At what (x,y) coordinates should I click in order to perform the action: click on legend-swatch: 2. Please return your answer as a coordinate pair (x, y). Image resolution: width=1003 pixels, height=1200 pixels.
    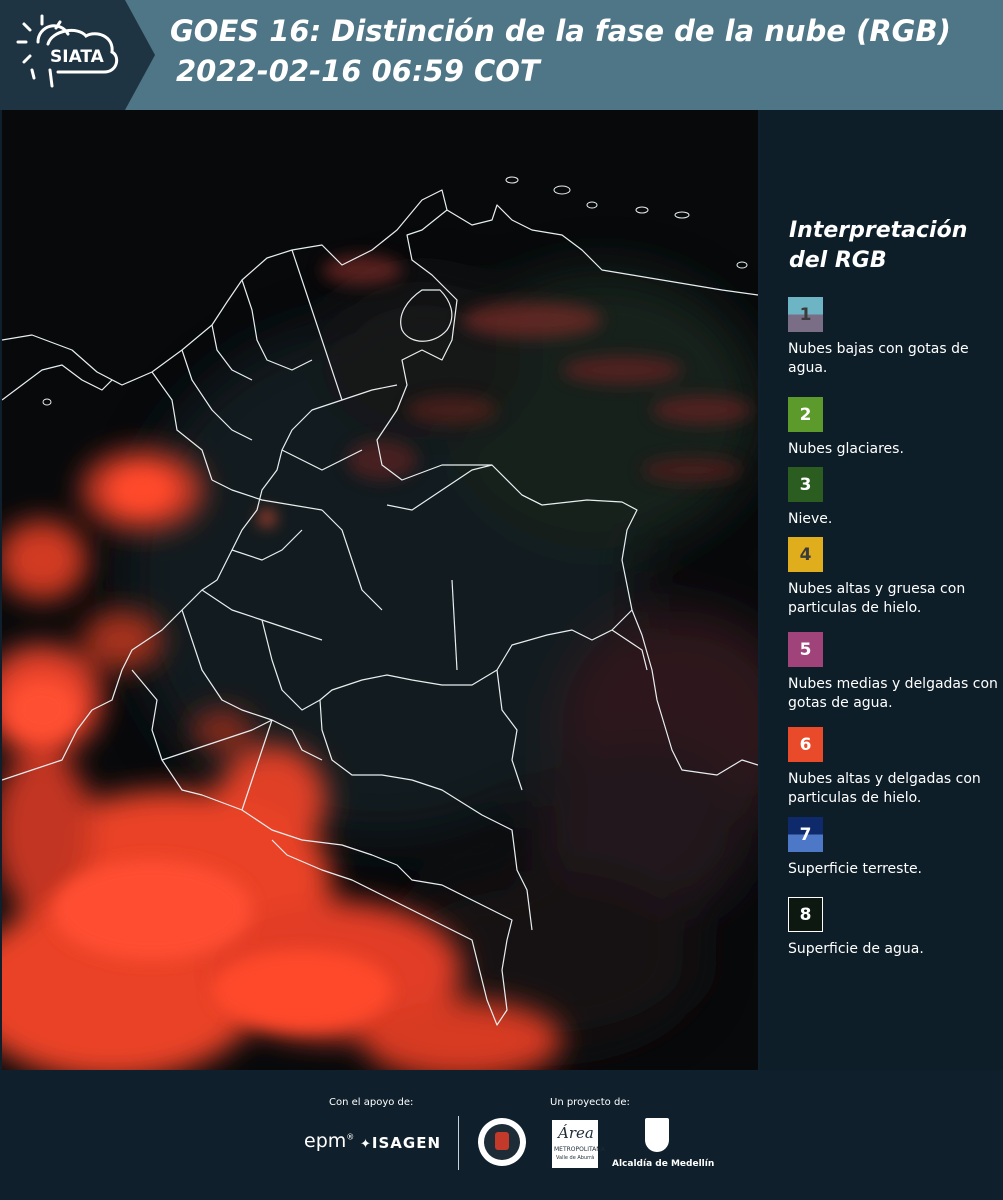
    Looking at the image, I should click on (805, 414).